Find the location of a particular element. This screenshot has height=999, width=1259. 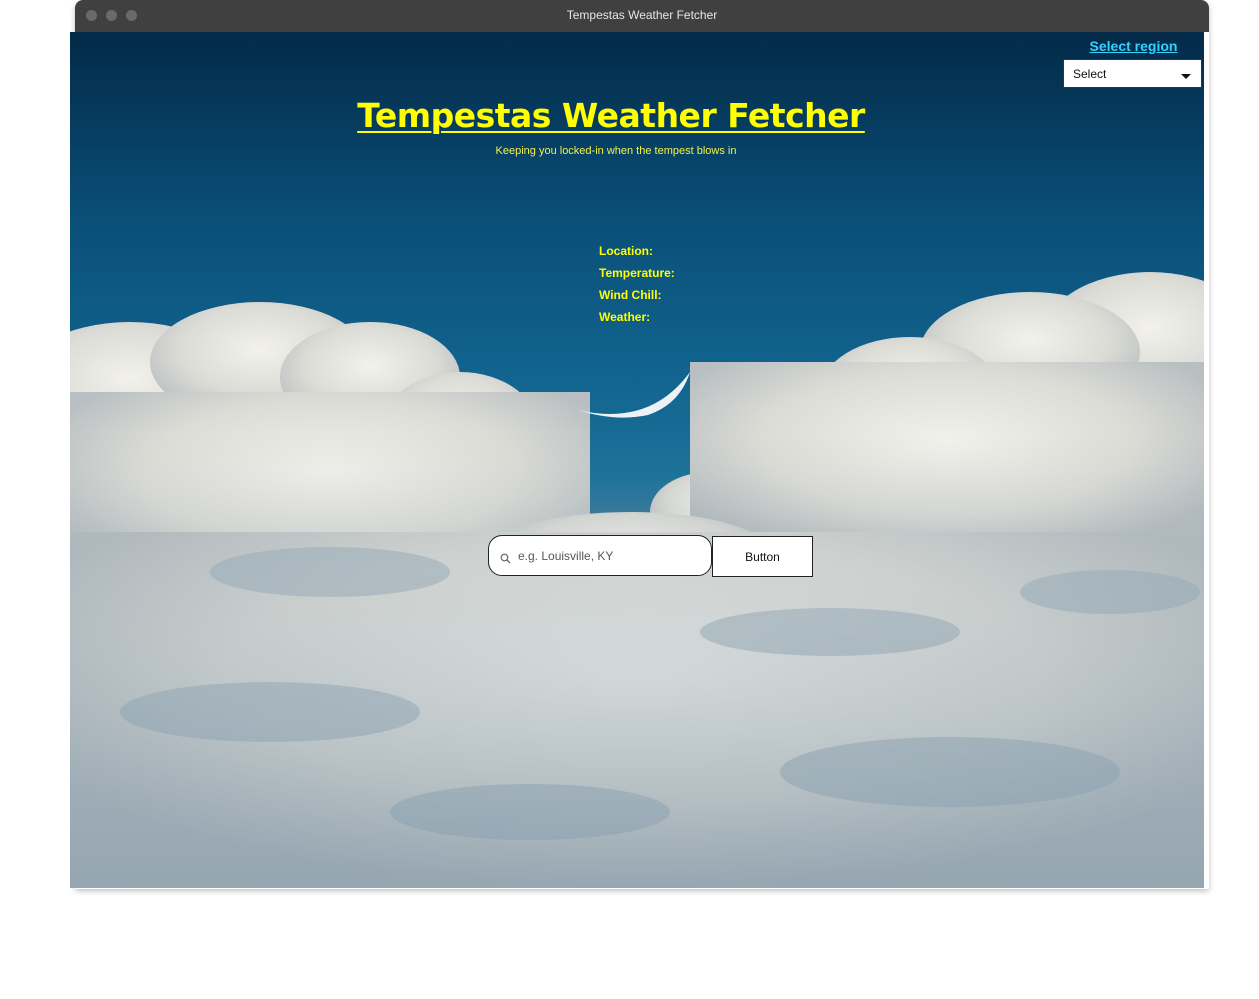

region-dropdown: Select is located at coordinates (1132, 73).